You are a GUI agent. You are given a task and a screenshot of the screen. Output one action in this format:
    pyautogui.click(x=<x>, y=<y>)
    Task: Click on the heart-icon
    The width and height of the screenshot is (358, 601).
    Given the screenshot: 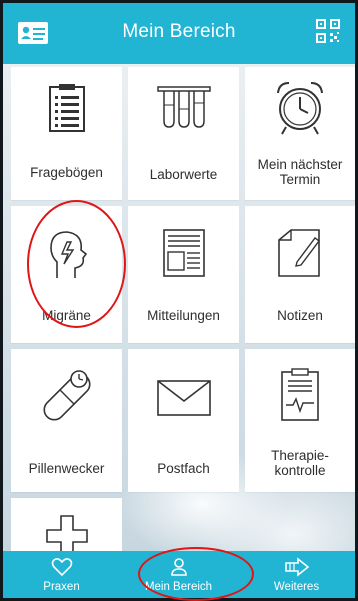 What is the action you would take?
    pyautogui.click(x=61, y=567)
    